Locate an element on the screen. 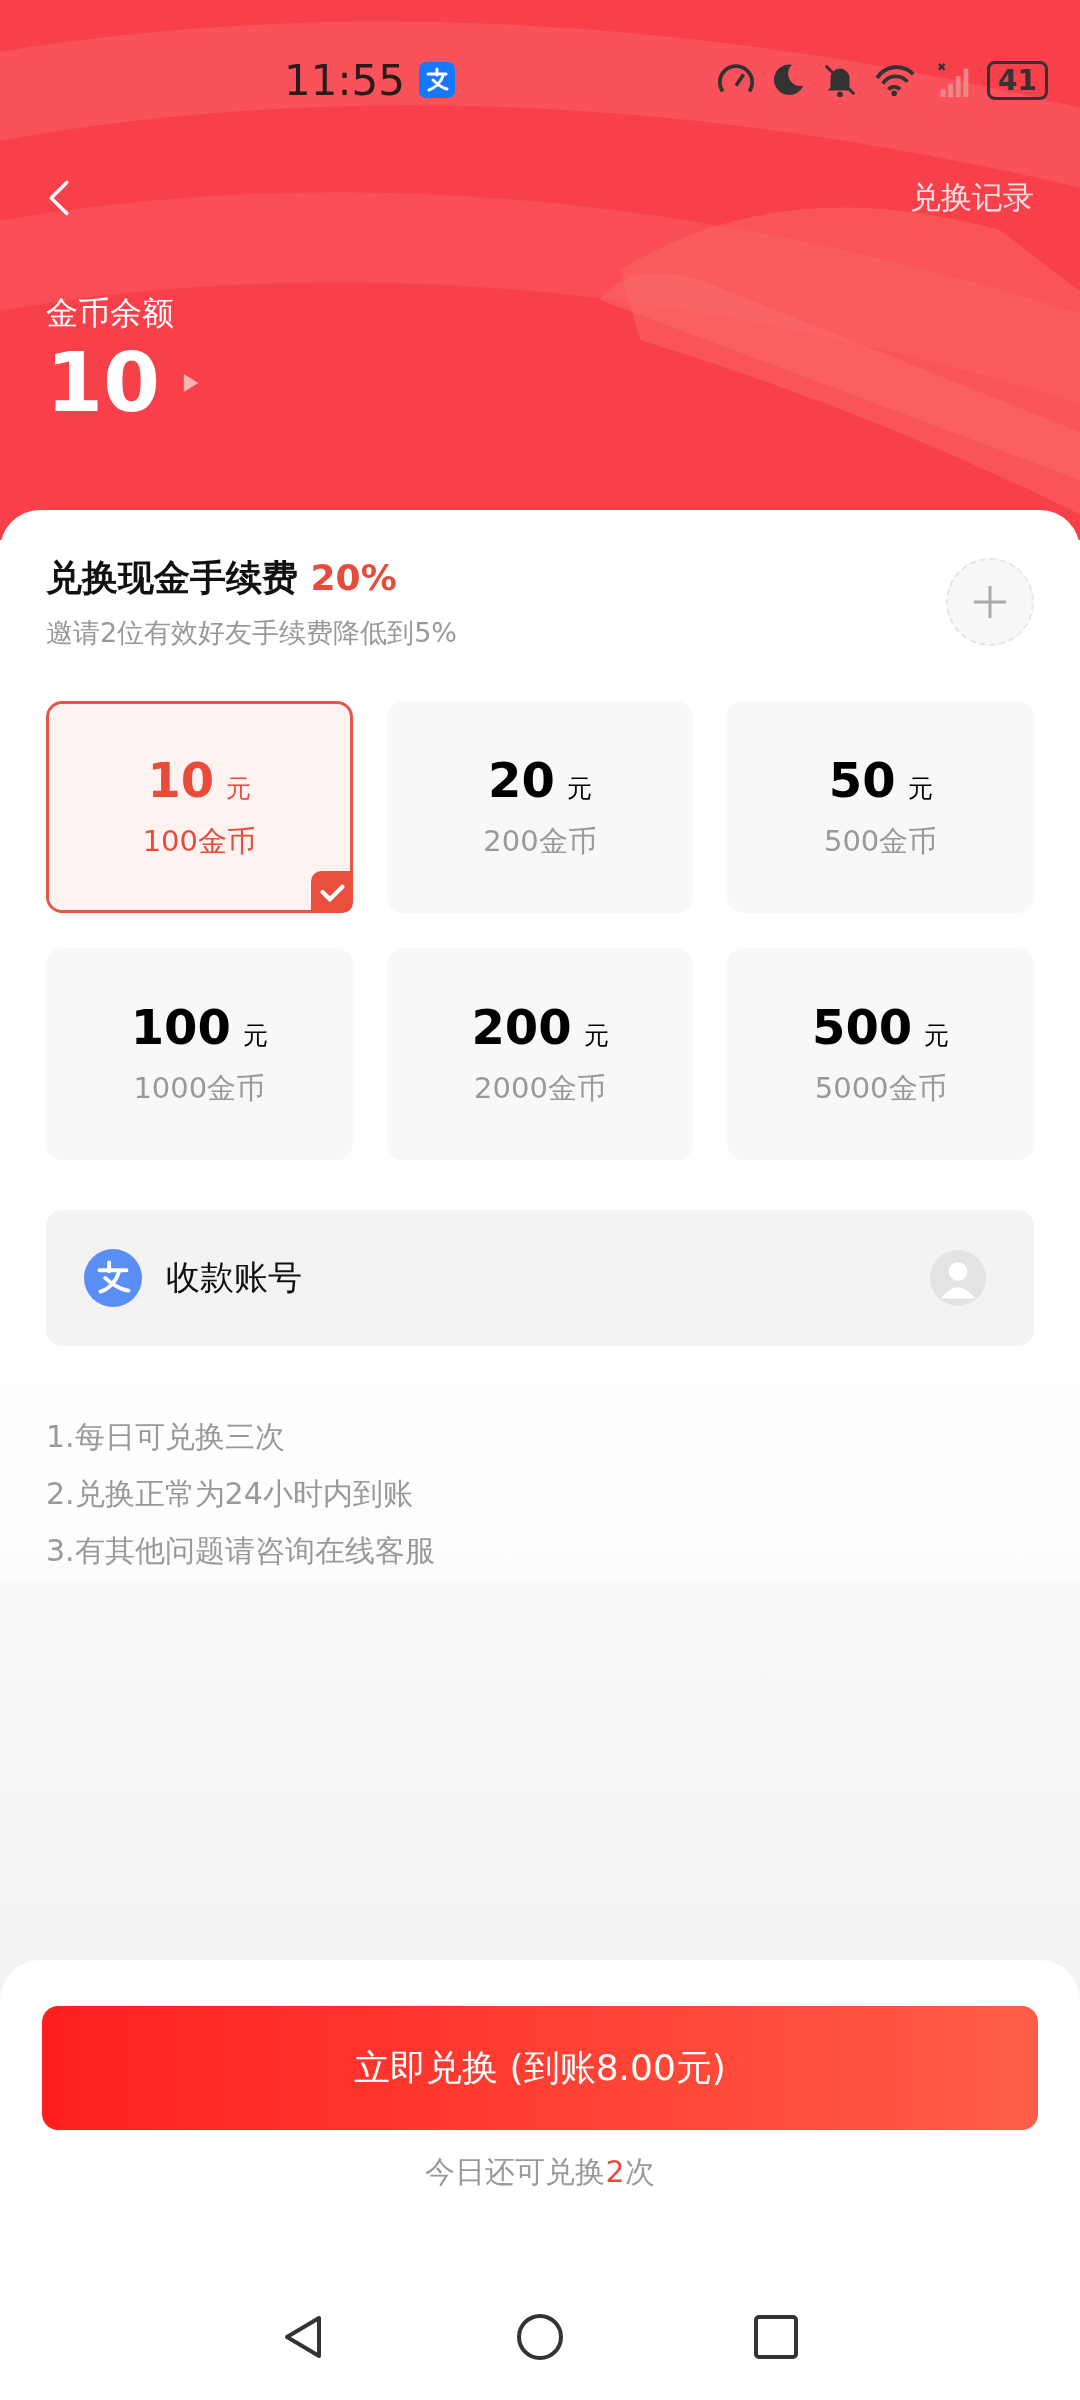  amount-option: 10 元 100金币 is located at coordinates (199, 807).